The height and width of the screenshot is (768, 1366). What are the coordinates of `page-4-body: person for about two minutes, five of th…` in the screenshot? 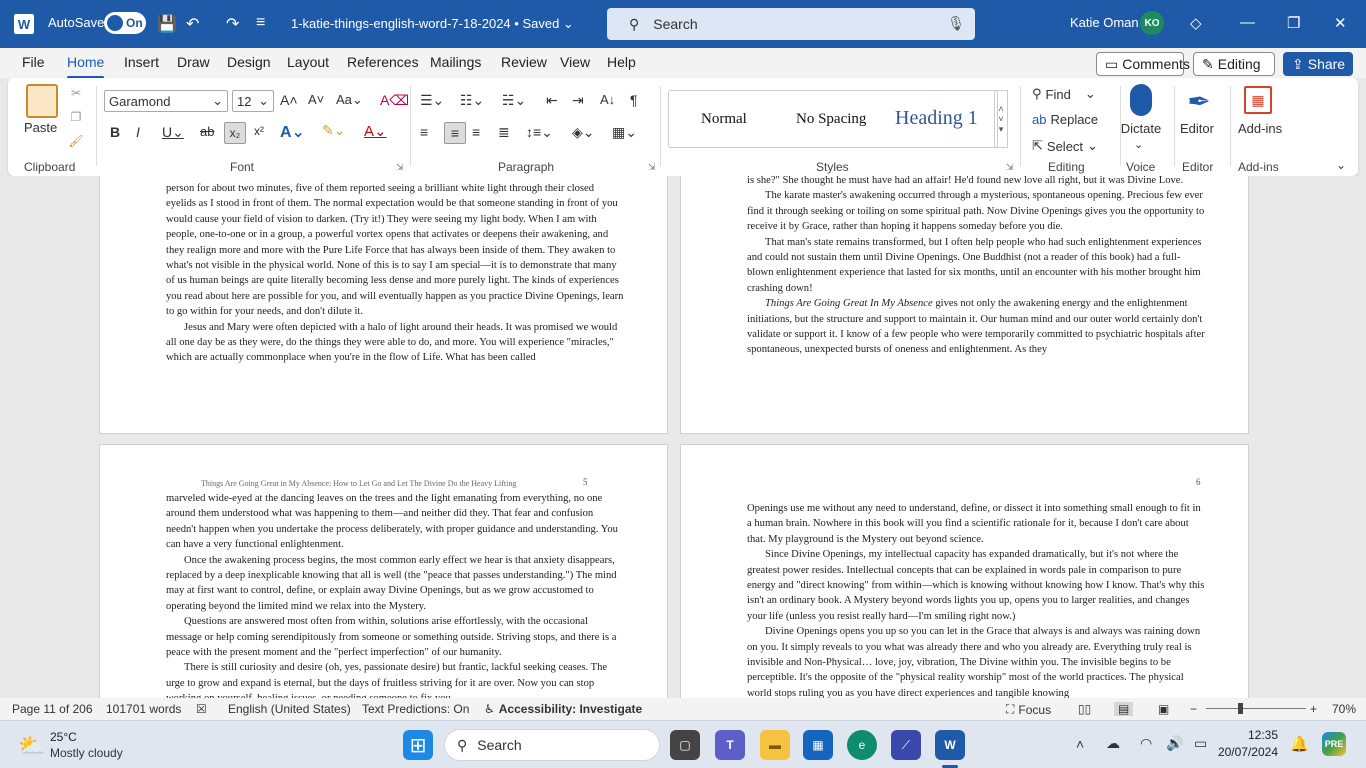 It's located at (395, 273).